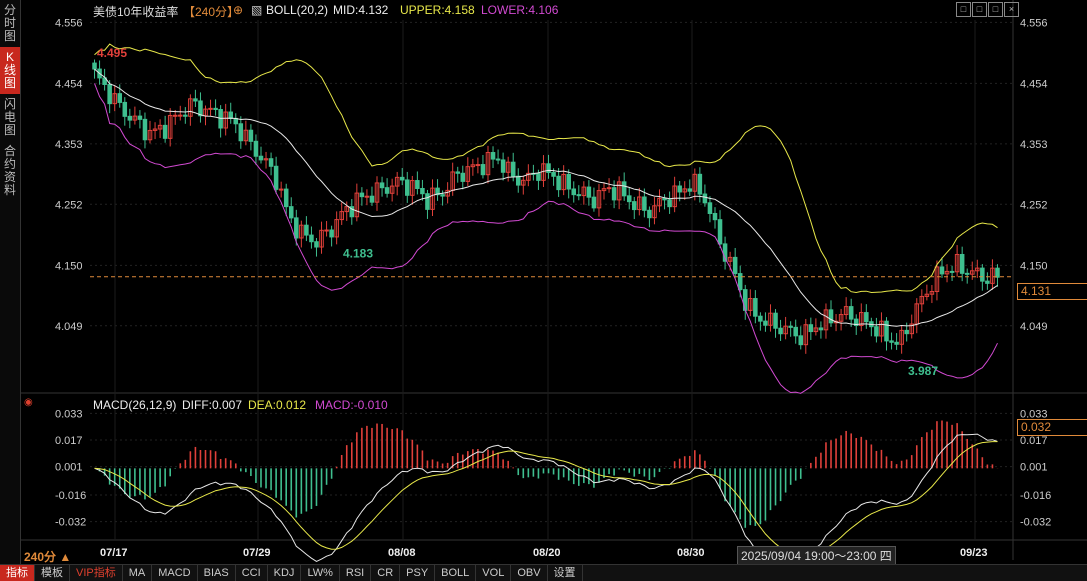 Image resolution: width=1087 pixels, height=581 pixels. I want to click on zoom-out-icon: □, so click(979, 9).